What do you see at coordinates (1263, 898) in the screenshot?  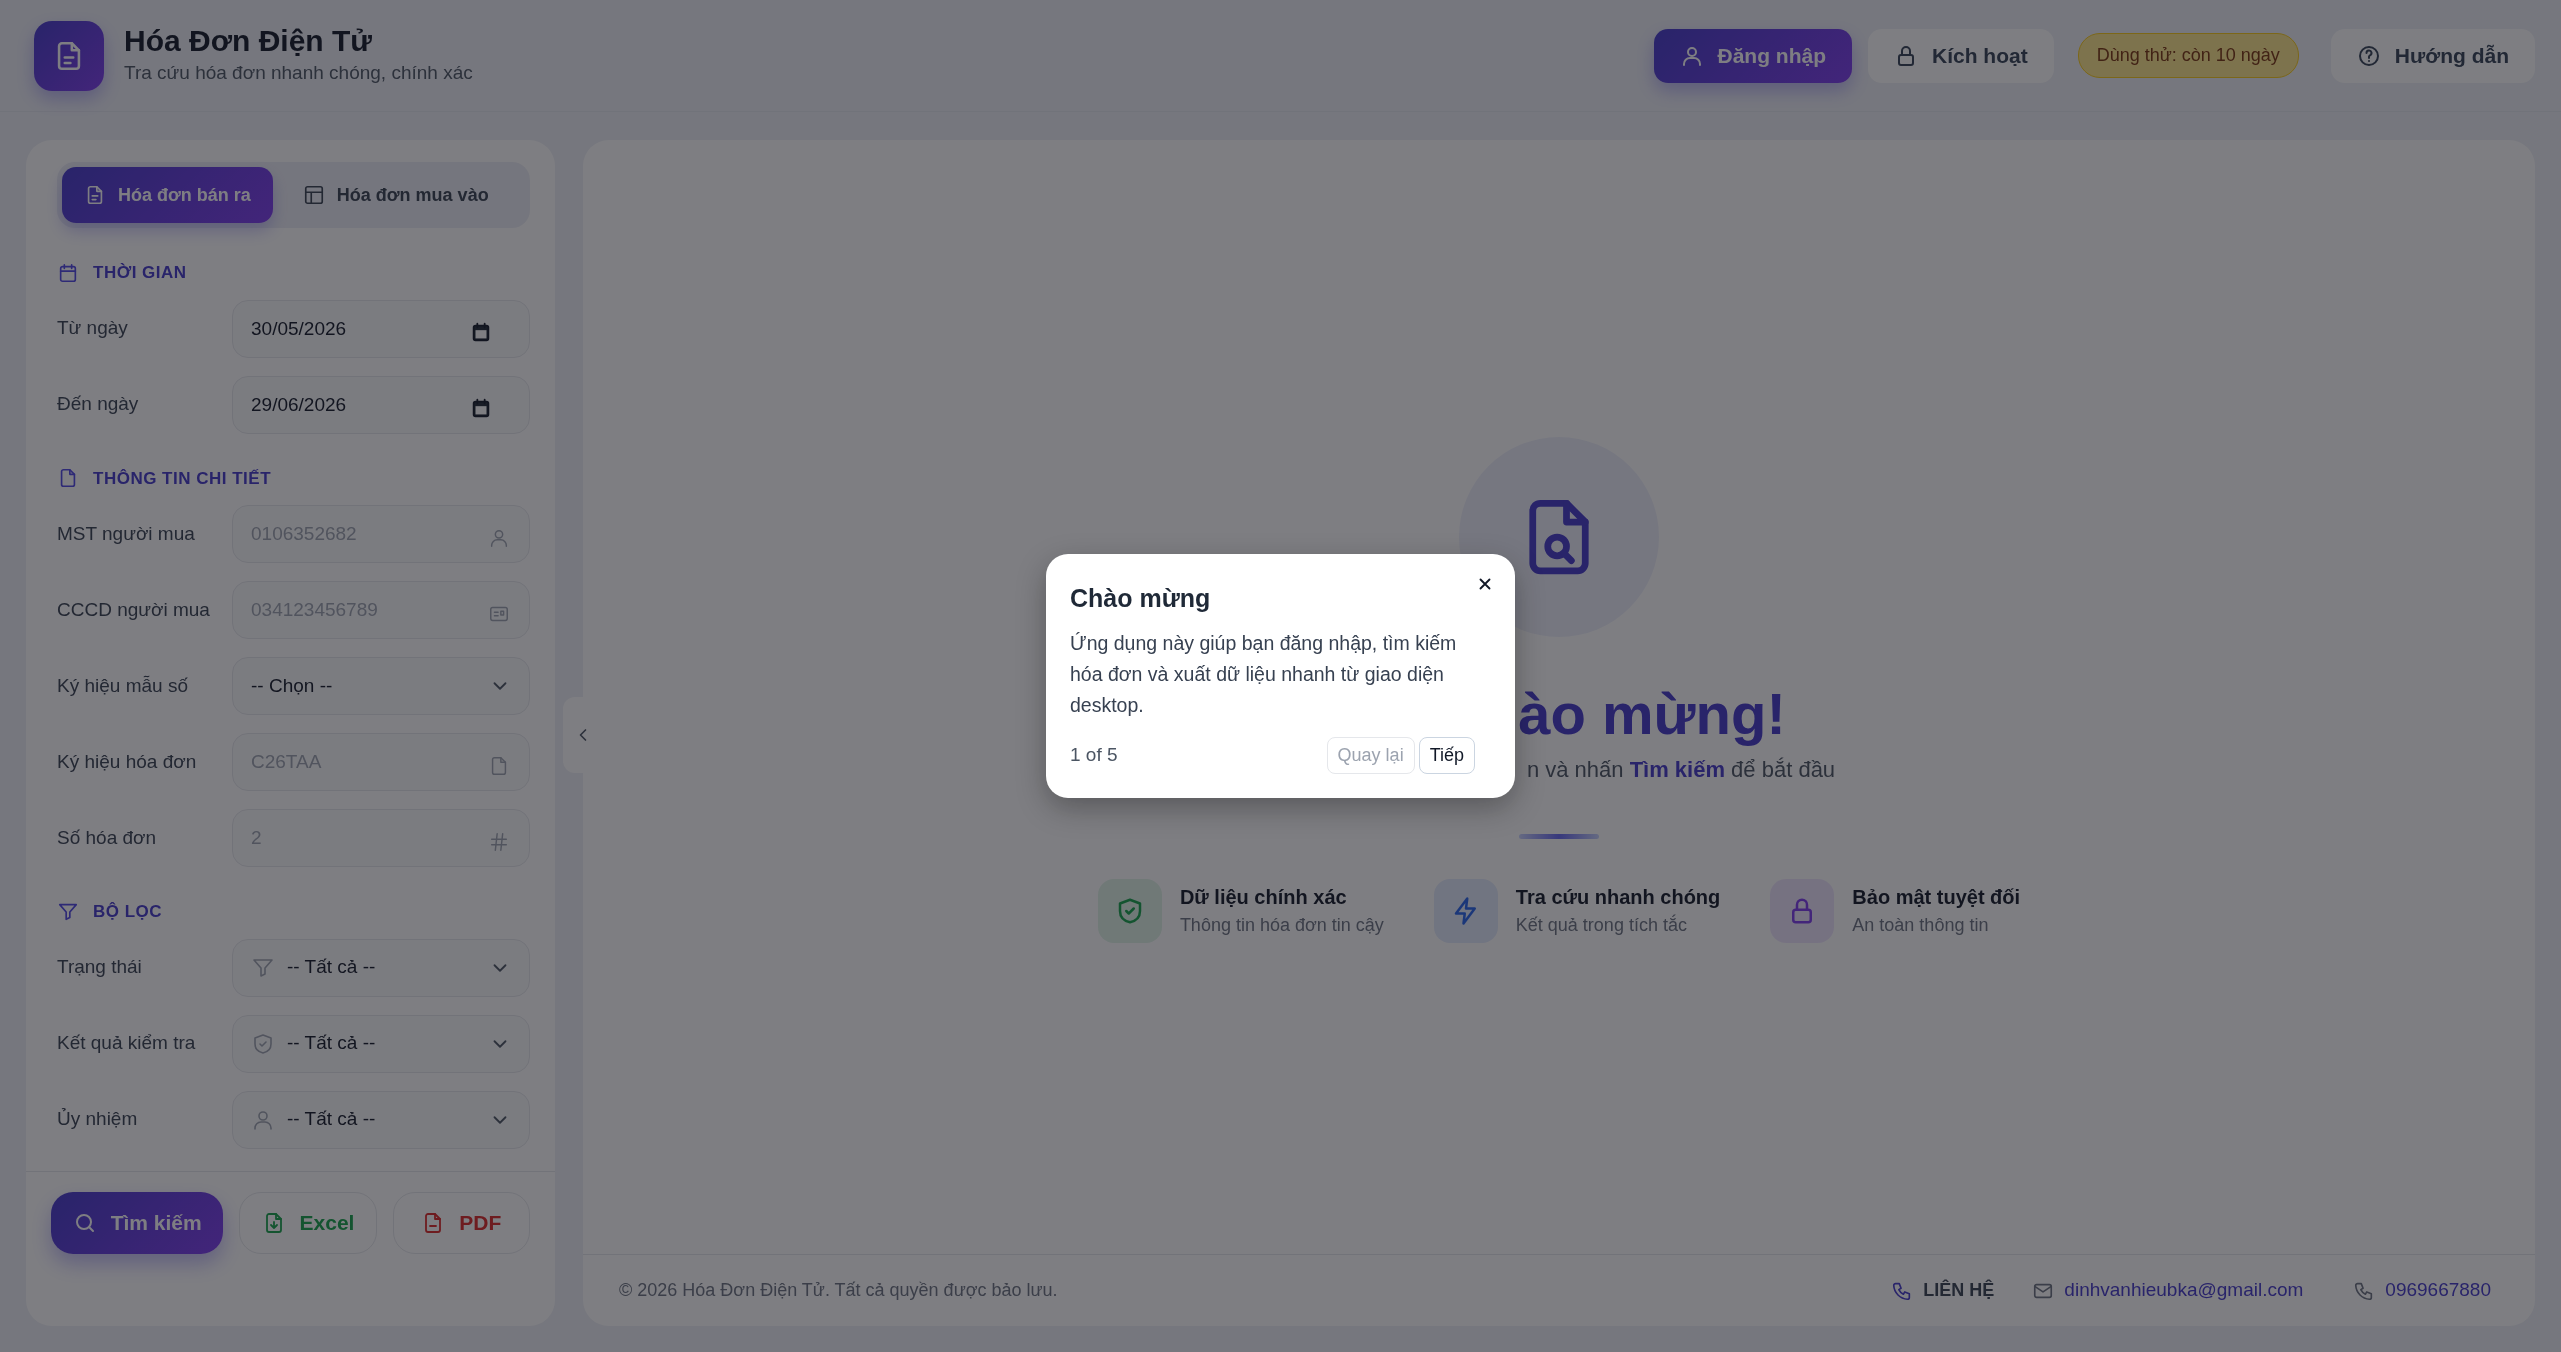 I see `feature-title: Dữ liệu chính xác` at bounding box center [1263, 898].